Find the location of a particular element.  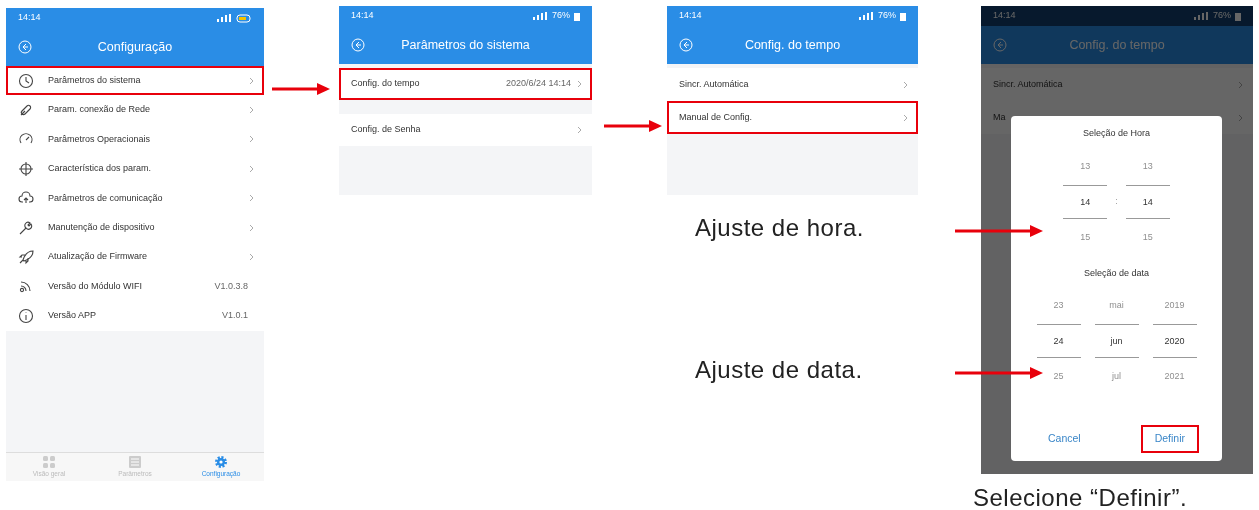

dialog-heading: Seleção de Hora is located at coordinates (1116, 133).